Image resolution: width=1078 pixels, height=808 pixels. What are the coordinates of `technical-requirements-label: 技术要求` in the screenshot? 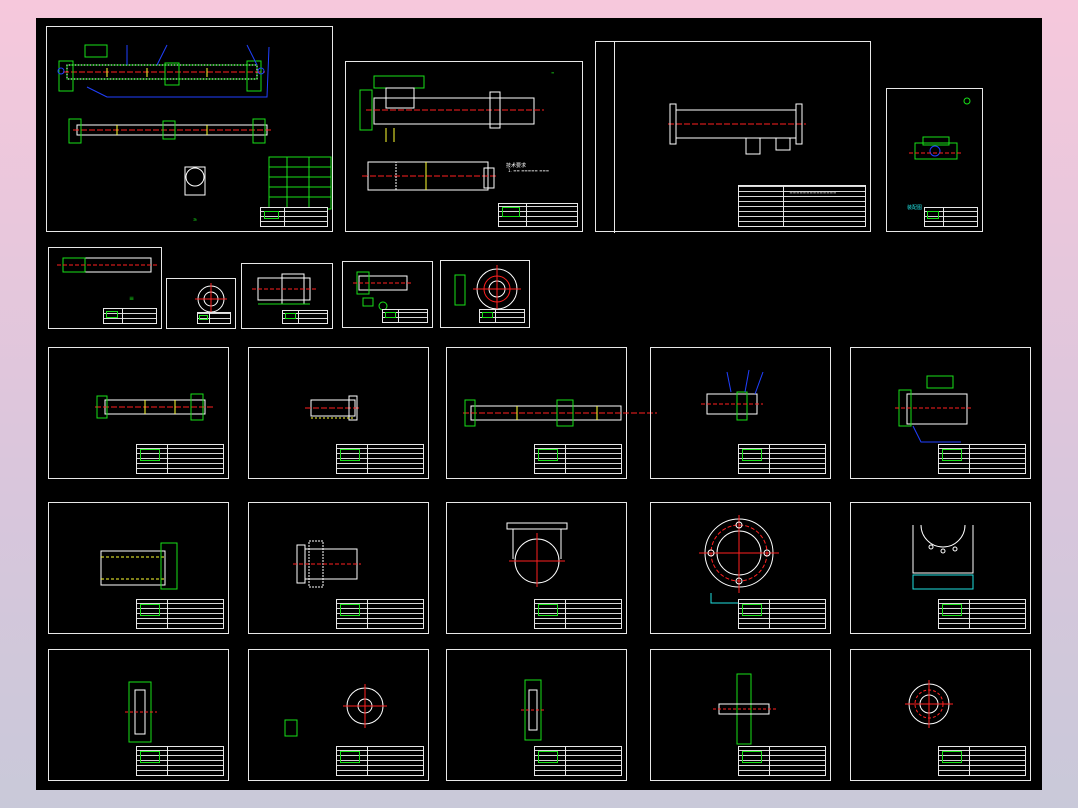 It's located at (516, 166).